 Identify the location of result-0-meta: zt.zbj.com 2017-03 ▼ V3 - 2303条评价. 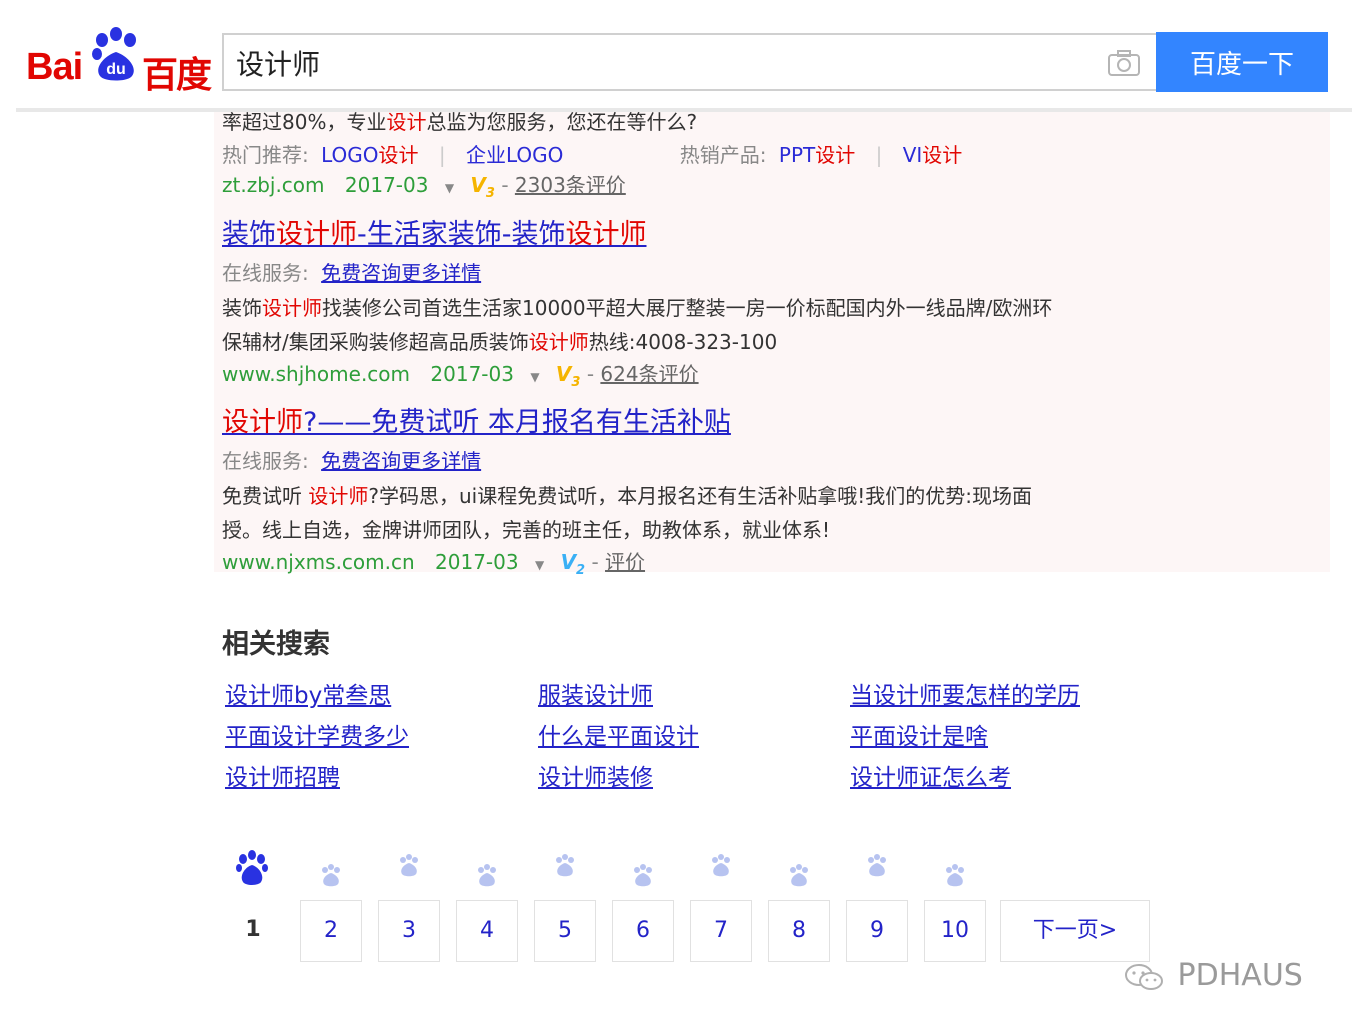
(424, 187).